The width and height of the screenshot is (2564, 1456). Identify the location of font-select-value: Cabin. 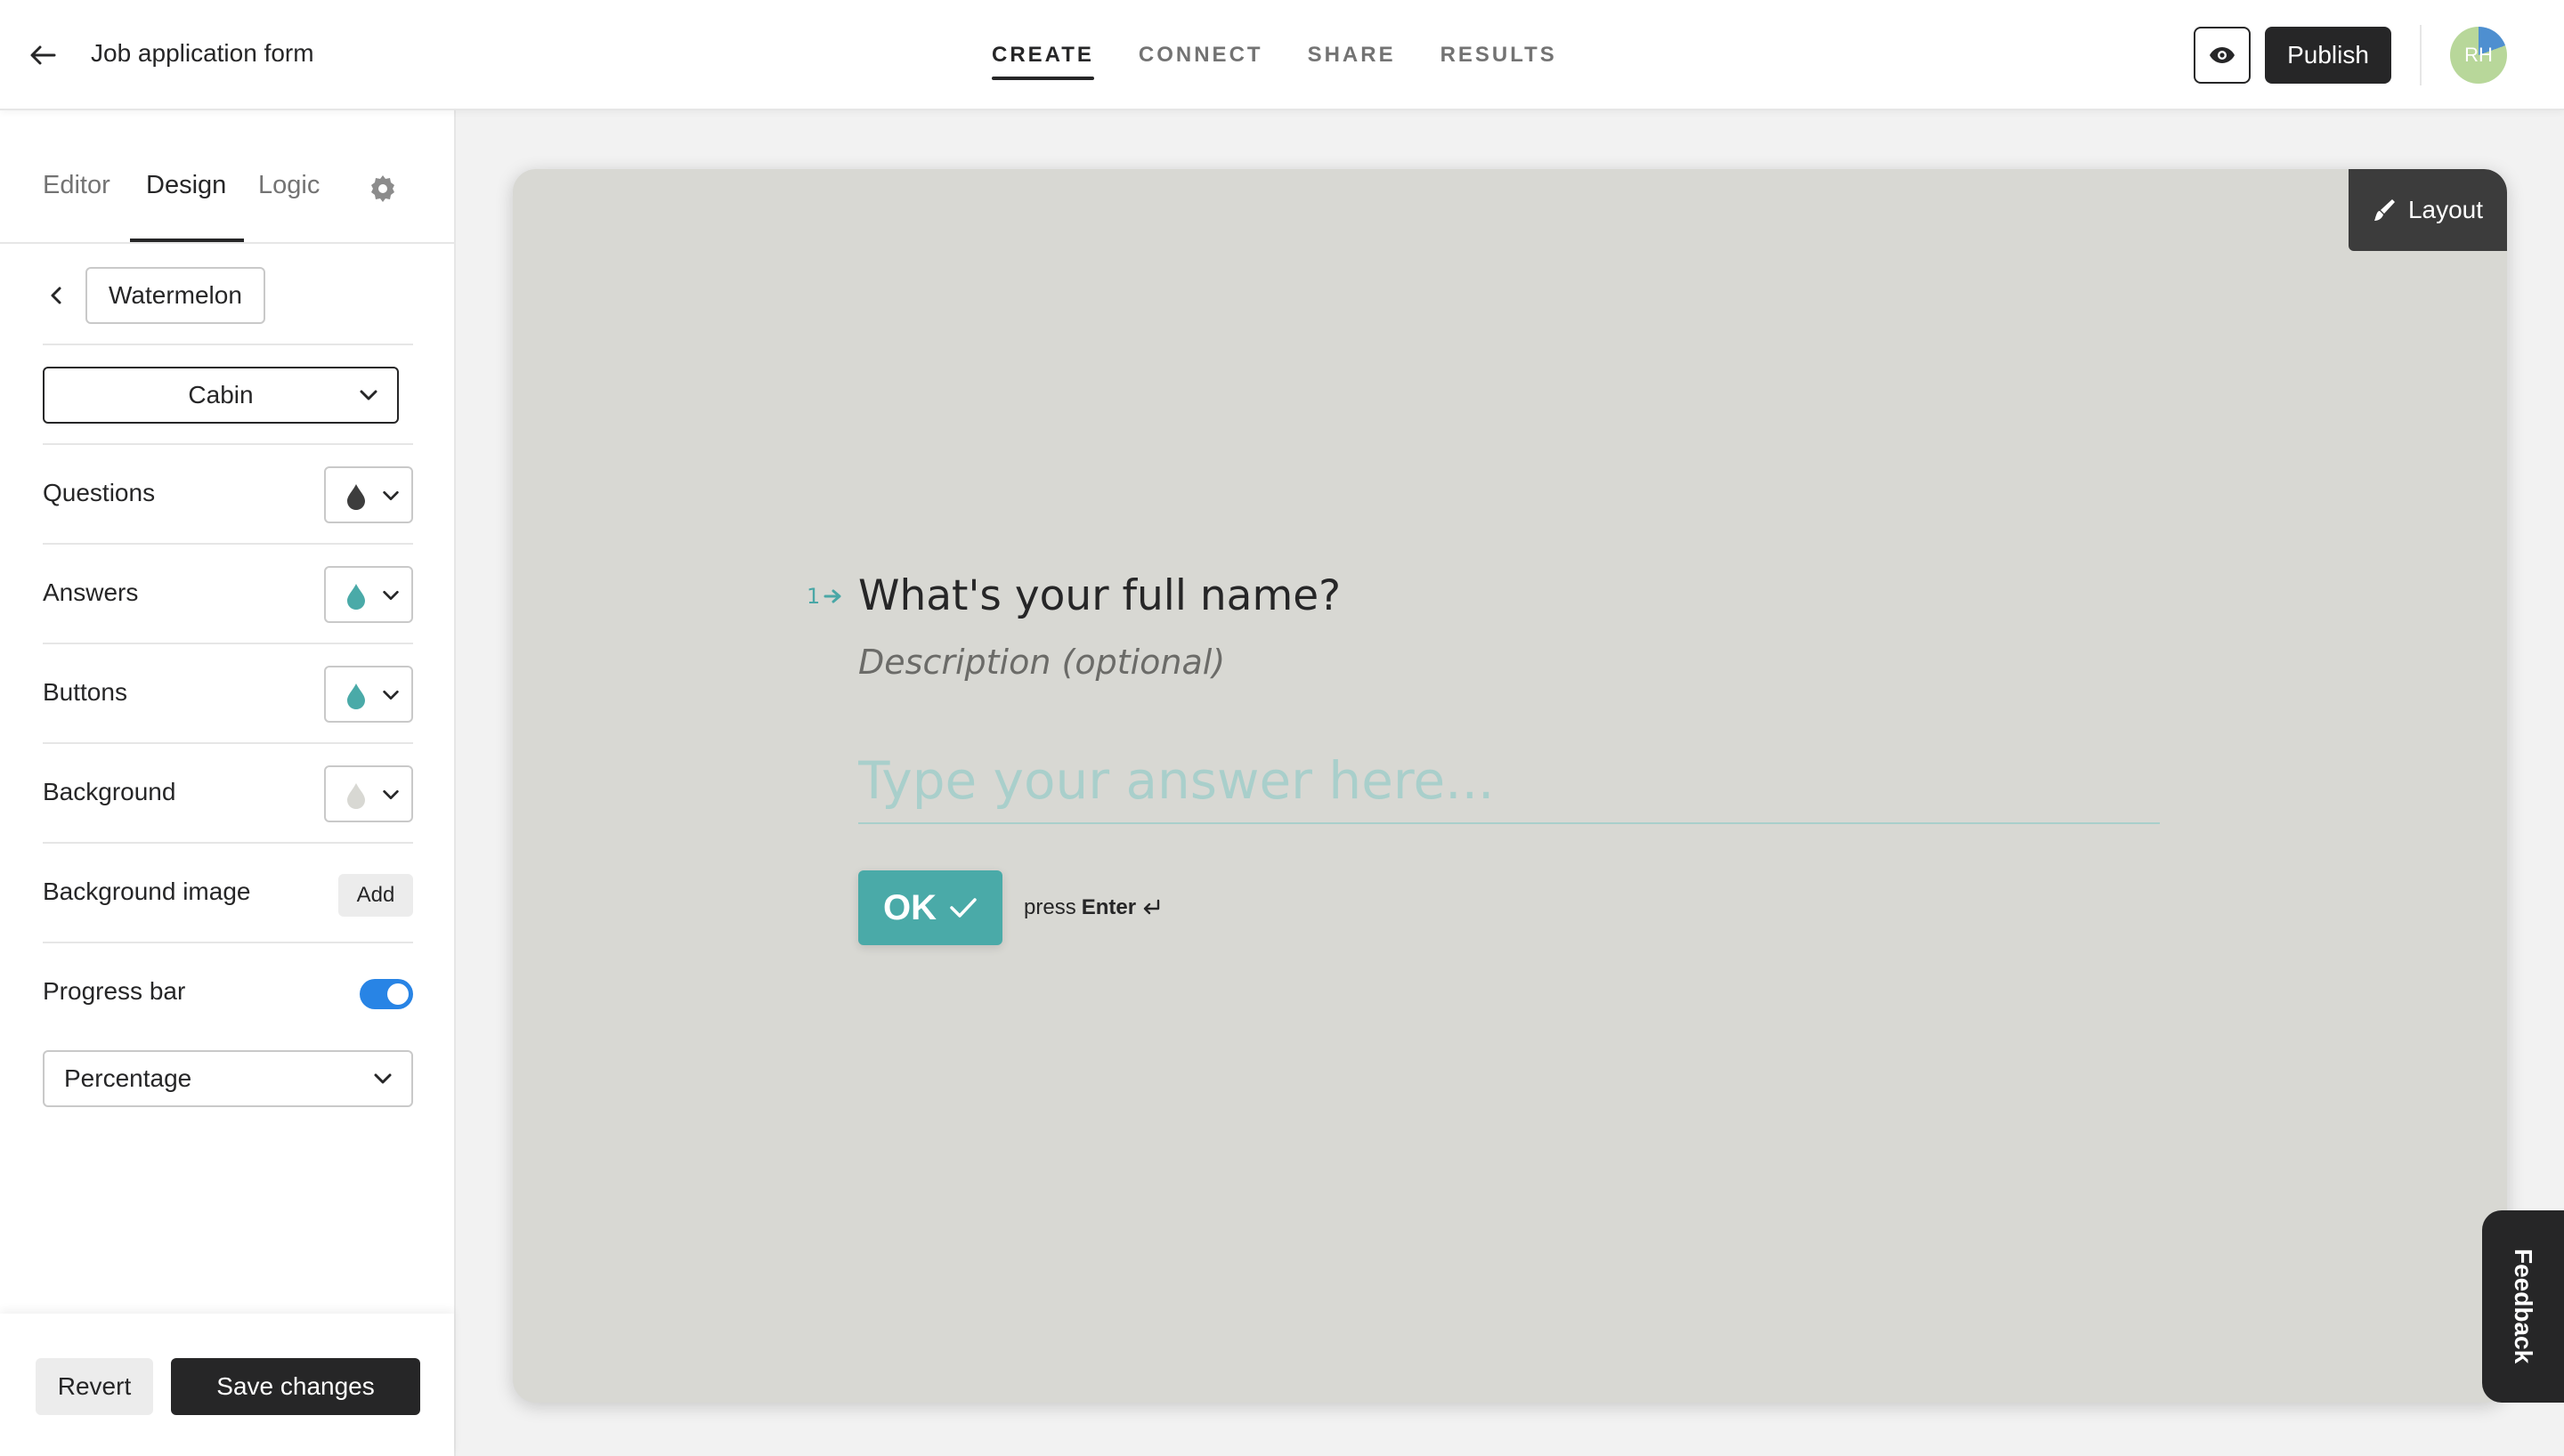
(221, 394).